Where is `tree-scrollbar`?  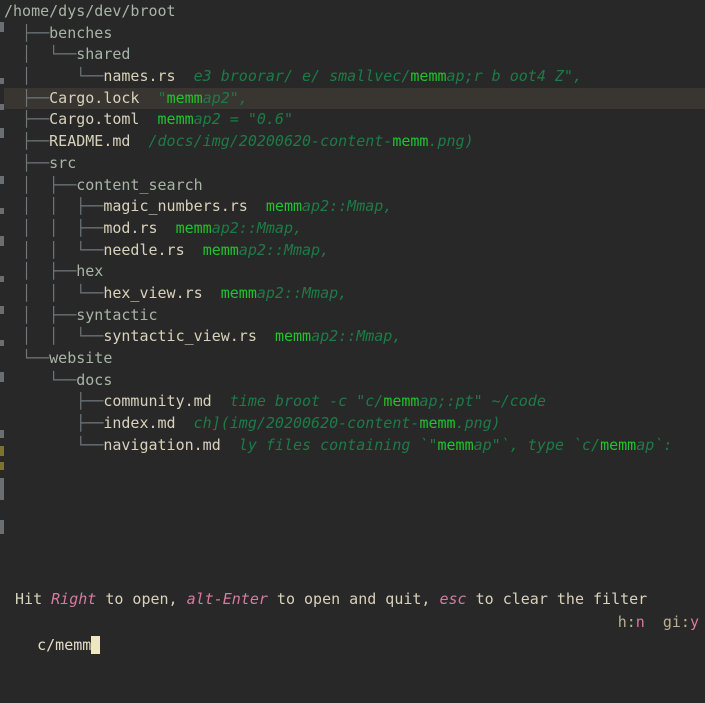
tree-scrollbar is located at coordinates (2, 293).